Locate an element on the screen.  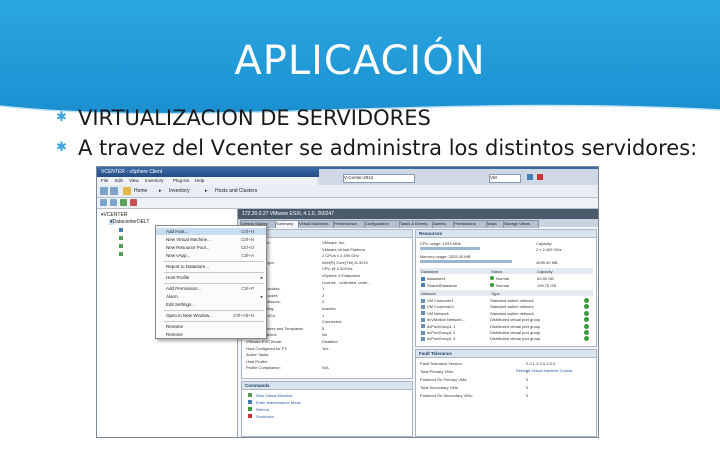
network-name: dvPortGroup1 1 is located at coordinates (441, 326).